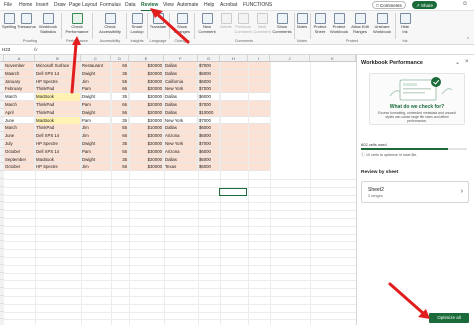 The width and height of the screenshot is (474, 325). What do you see at coordinates (158, 21) in the screenshot?
I see `translate-button: Translate` at bounding box center [158, 21].